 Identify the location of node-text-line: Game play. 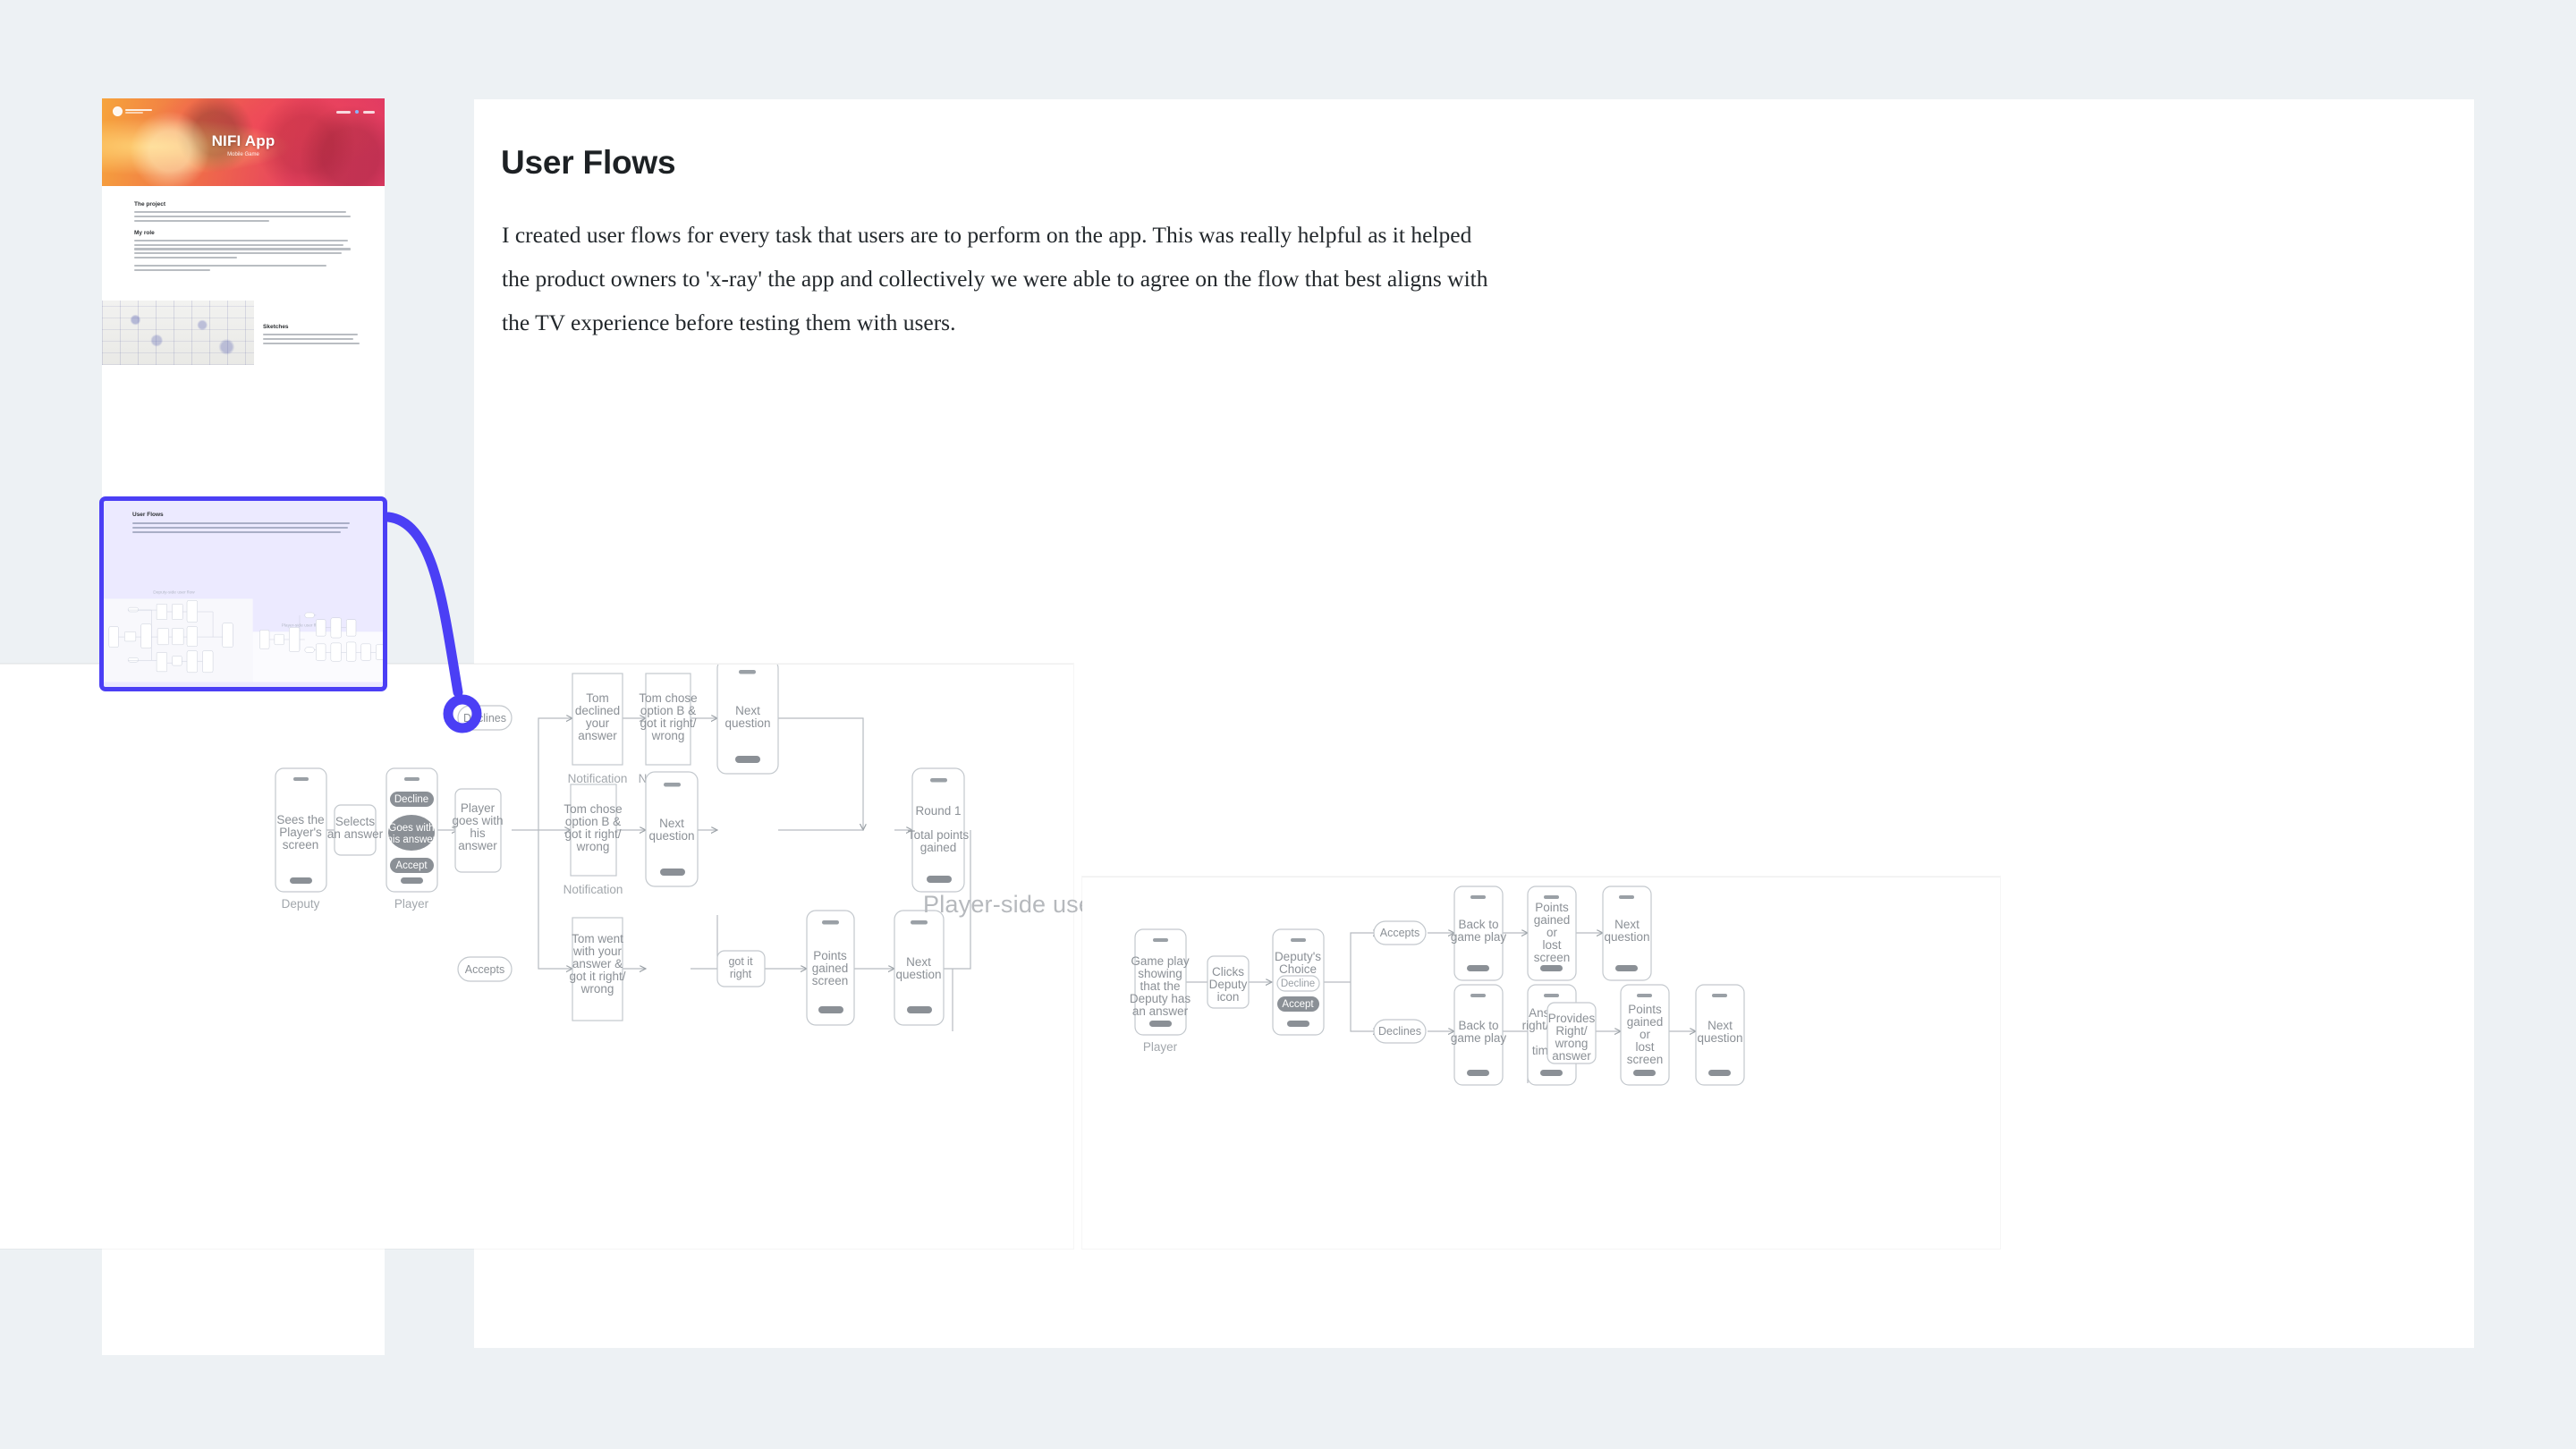
(1160, 961).